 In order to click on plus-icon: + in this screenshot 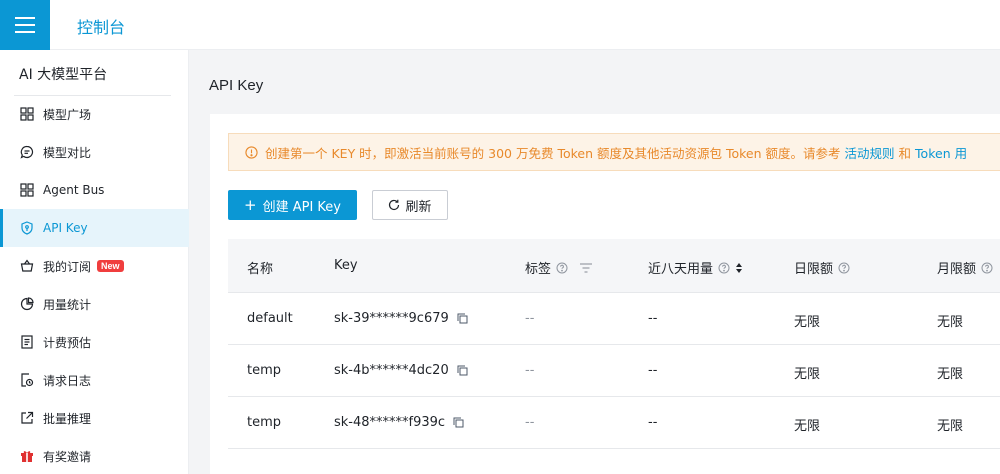, I will do `click(250, 204)`.